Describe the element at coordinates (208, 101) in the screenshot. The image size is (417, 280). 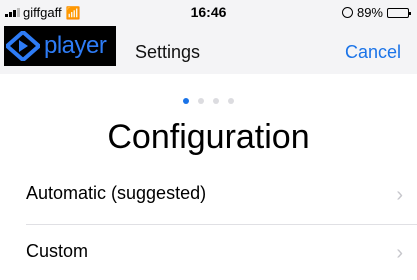
I see `page-indicator` at that location.